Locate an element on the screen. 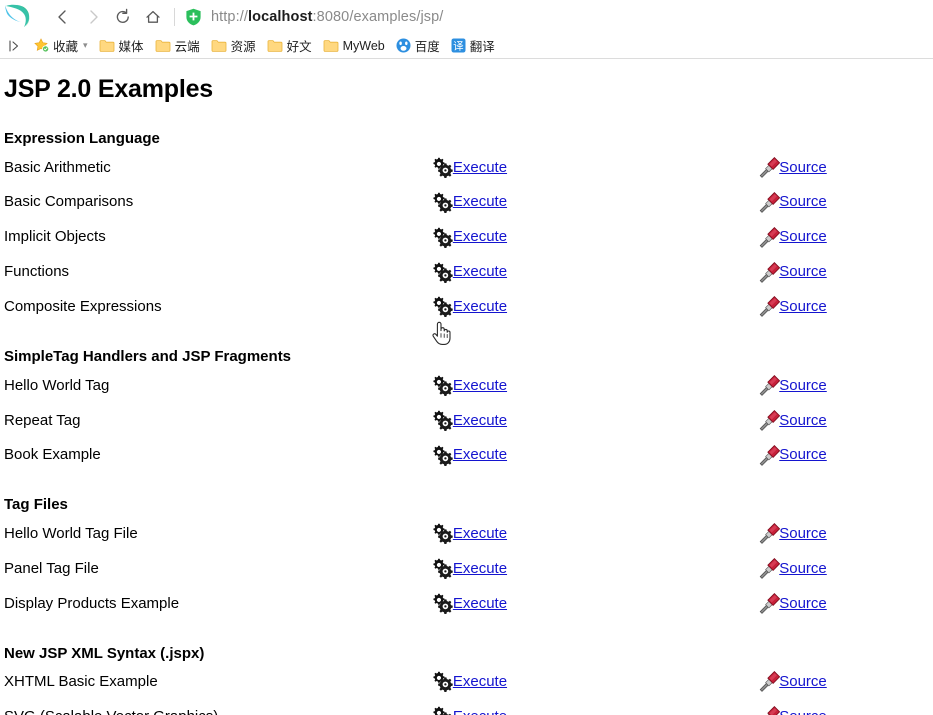 The height and width of the screenshot is (715, 933). bookmark-label: 资源 is located at coordinates (243, 47).